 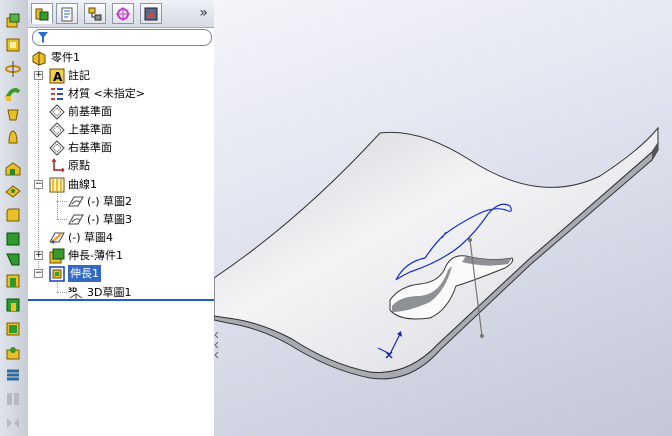 I want to click on tree-item-extrude-thin: 伸長-薄件1, so click(x=124, y=255).